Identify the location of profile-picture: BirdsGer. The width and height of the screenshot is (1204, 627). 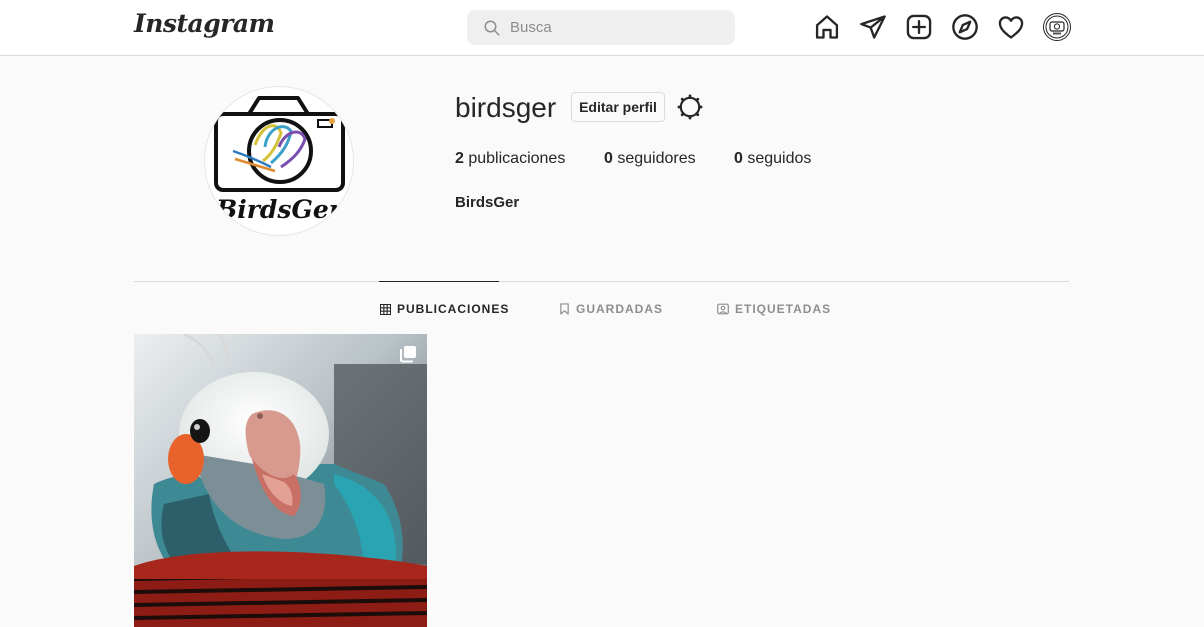
(279, 161).